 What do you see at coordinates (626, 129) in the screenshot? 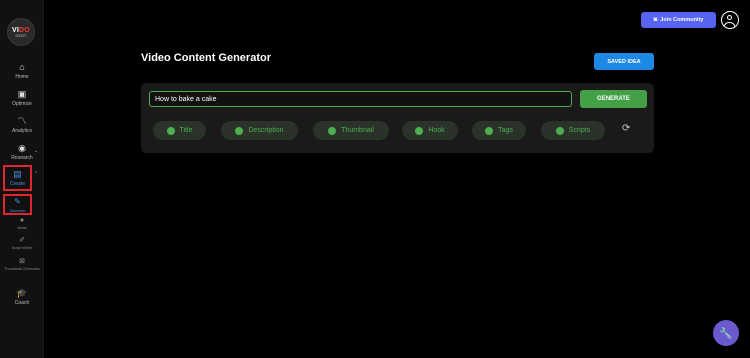
I see `refresh-icon: ⟳` at bounding box center [626, 129].